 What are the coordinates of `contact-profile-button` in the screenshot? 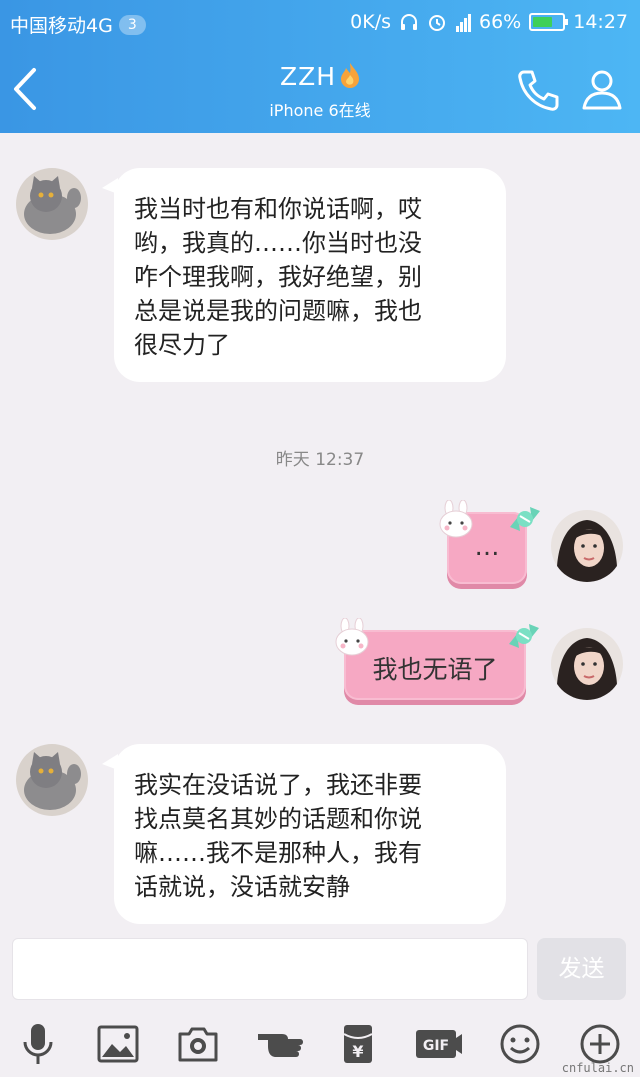 It's located at (602, 90).